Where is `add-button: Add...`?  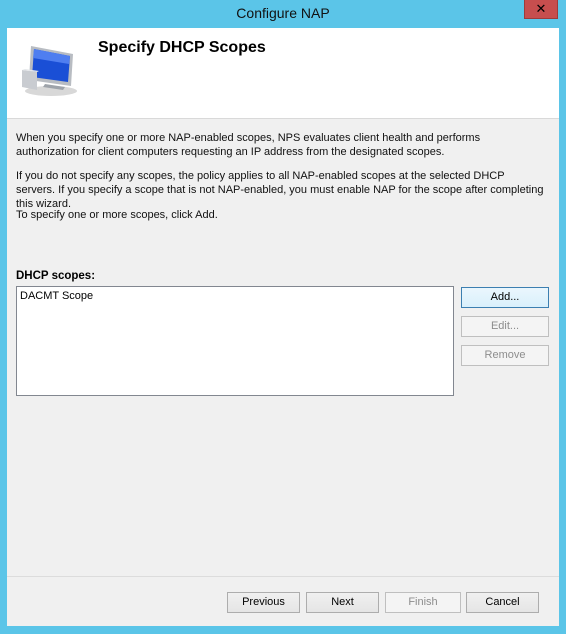 add-button: Add... is located at coordinates (505, 297).